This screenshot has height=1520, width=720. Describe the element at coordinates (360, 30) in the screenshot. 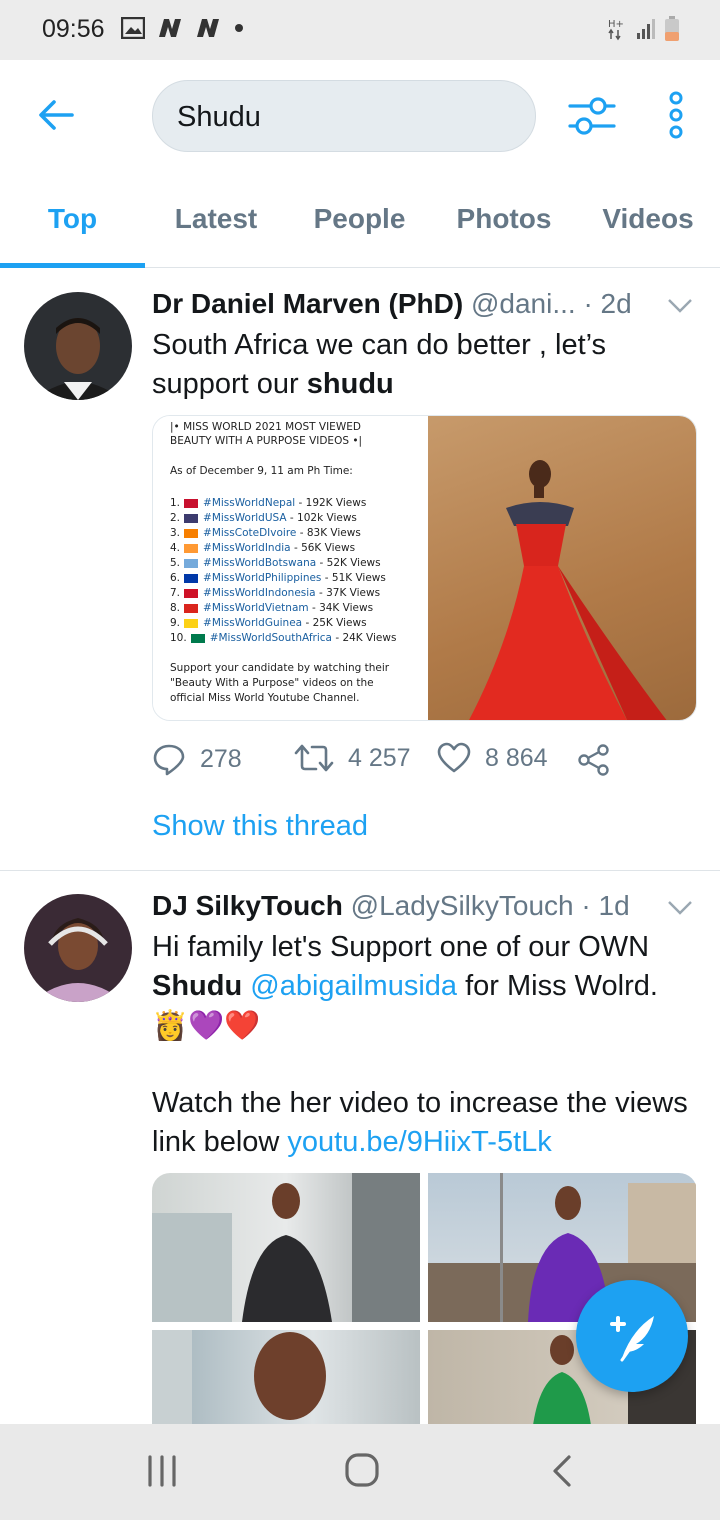

I see `status-bar: 09:56 H+` at that location.